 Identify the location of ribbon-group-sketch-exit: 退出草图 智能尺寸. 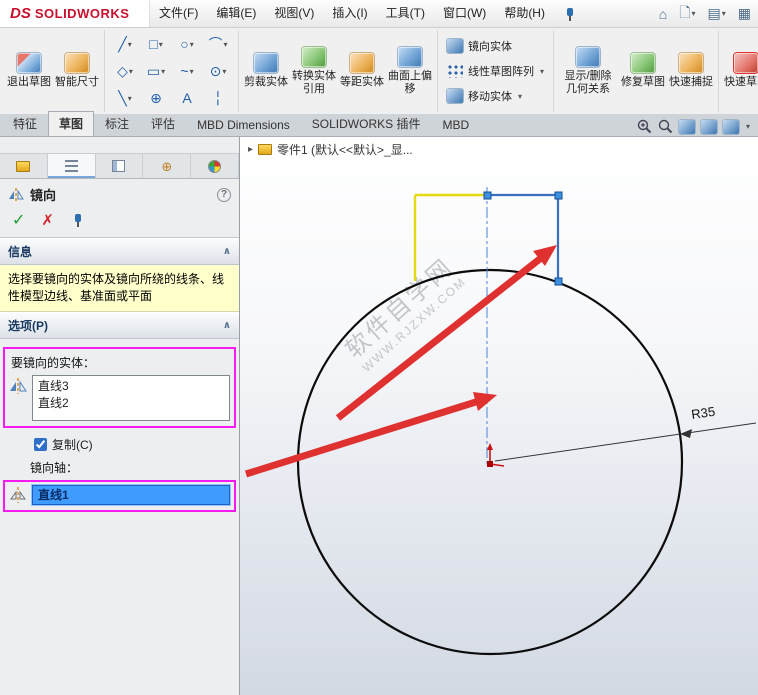
(53, 71).